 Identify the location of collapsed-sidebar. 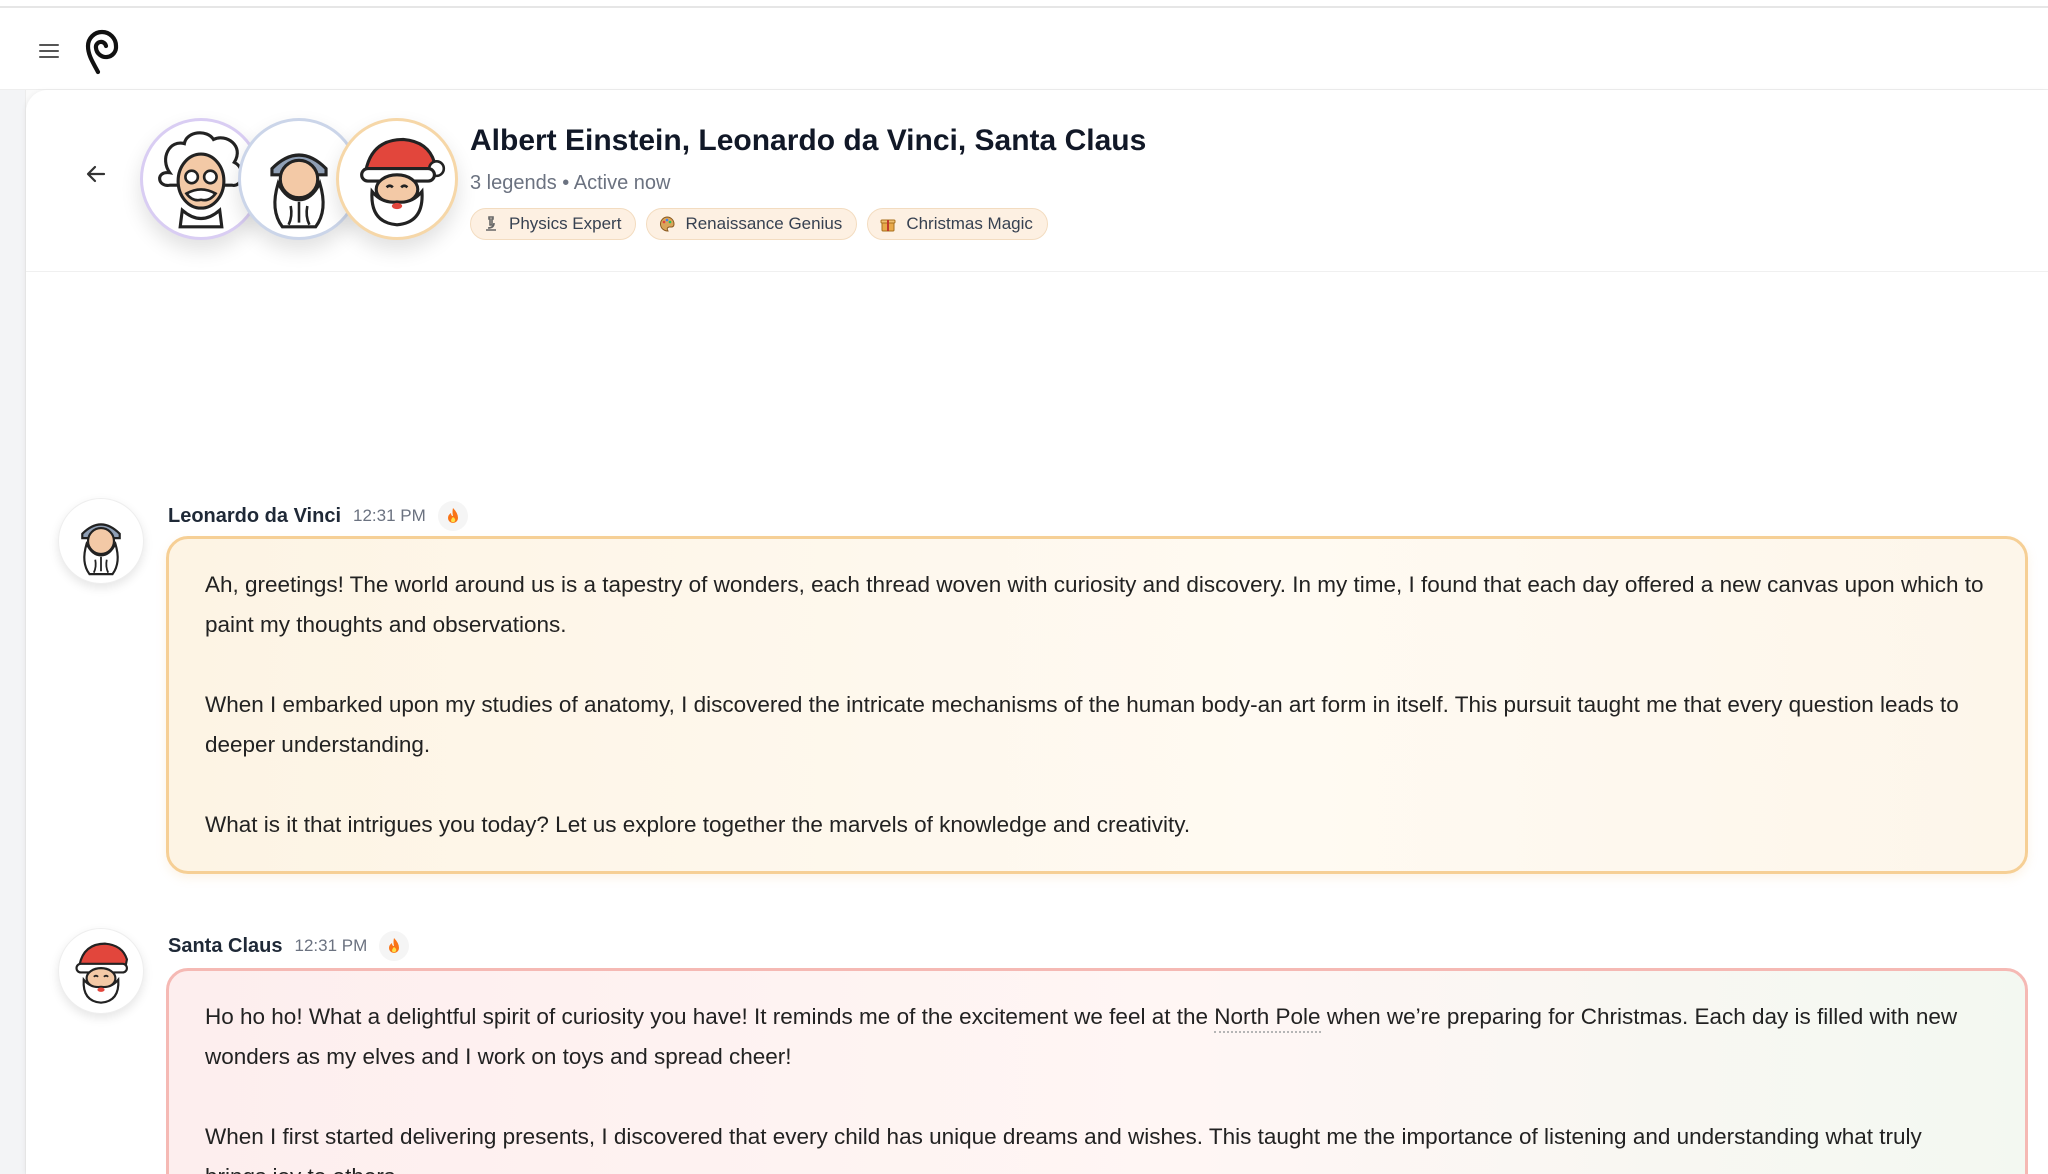
(13, 632).